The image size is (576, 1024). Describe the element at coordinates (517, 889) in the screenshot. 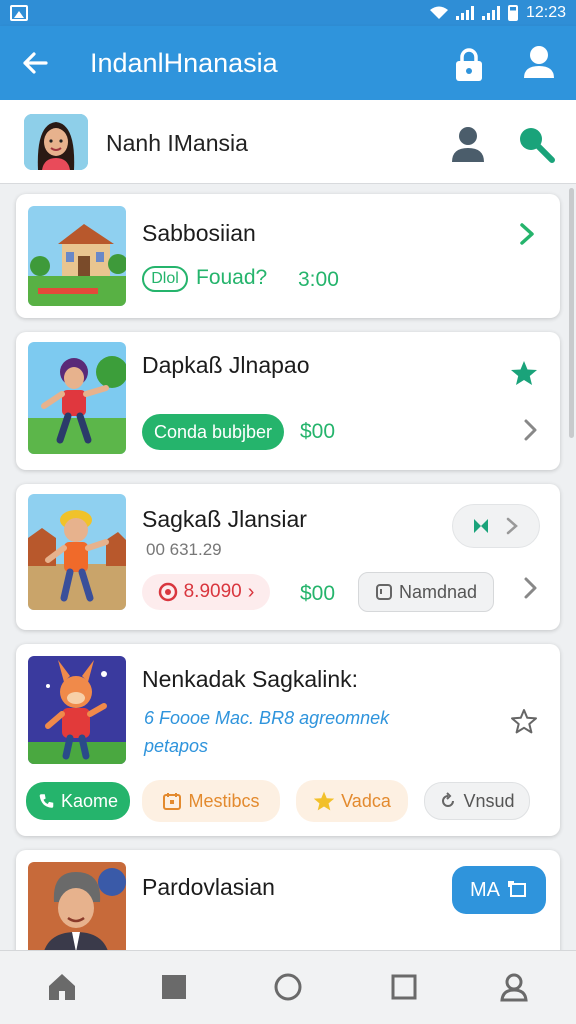

I see `window-icon` at that location.